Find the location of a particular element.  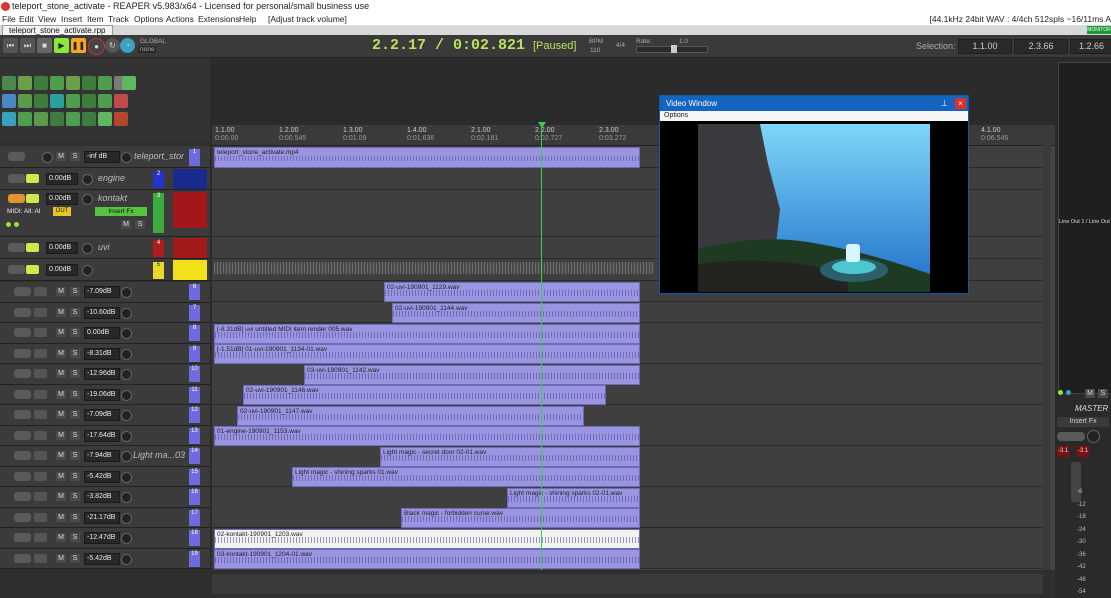

play-icon: ▶ is located at coordinates (61, 45).